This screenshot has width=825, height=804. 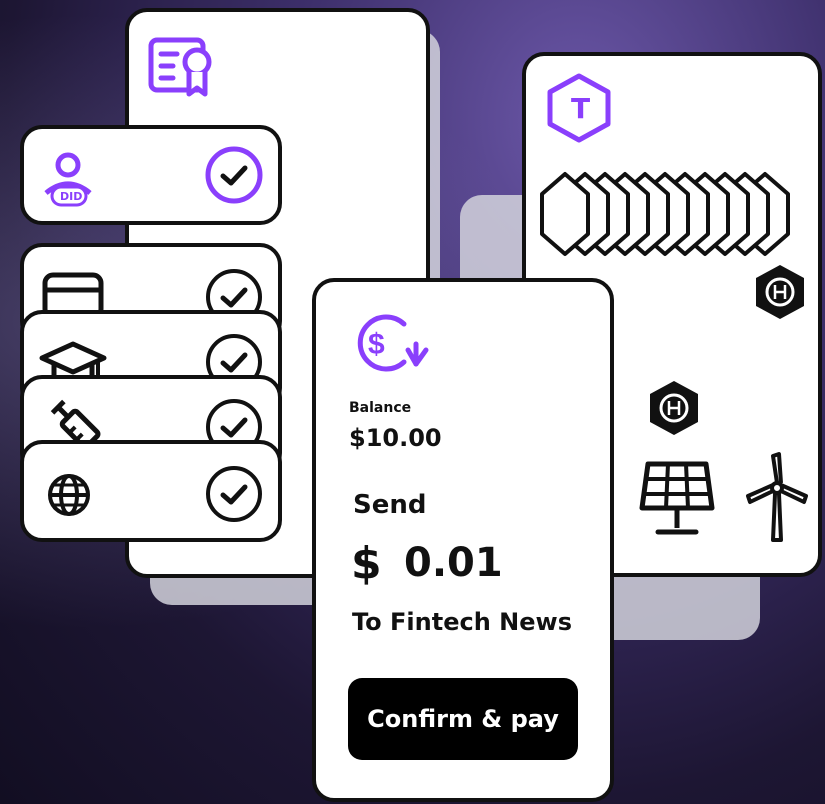 I want to click on amount-symbol: $, so click(x=366, y=563).